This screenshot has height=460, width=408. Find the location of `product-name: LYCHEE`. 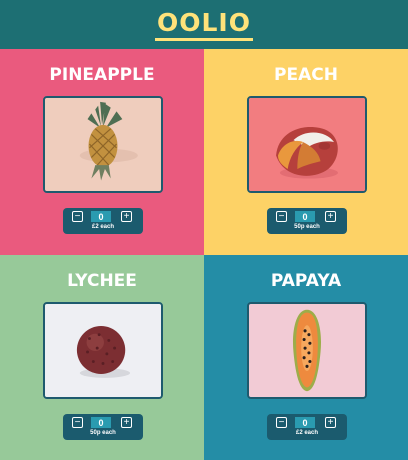

product-name: LYCHEE is located at coordinates (102, 281).